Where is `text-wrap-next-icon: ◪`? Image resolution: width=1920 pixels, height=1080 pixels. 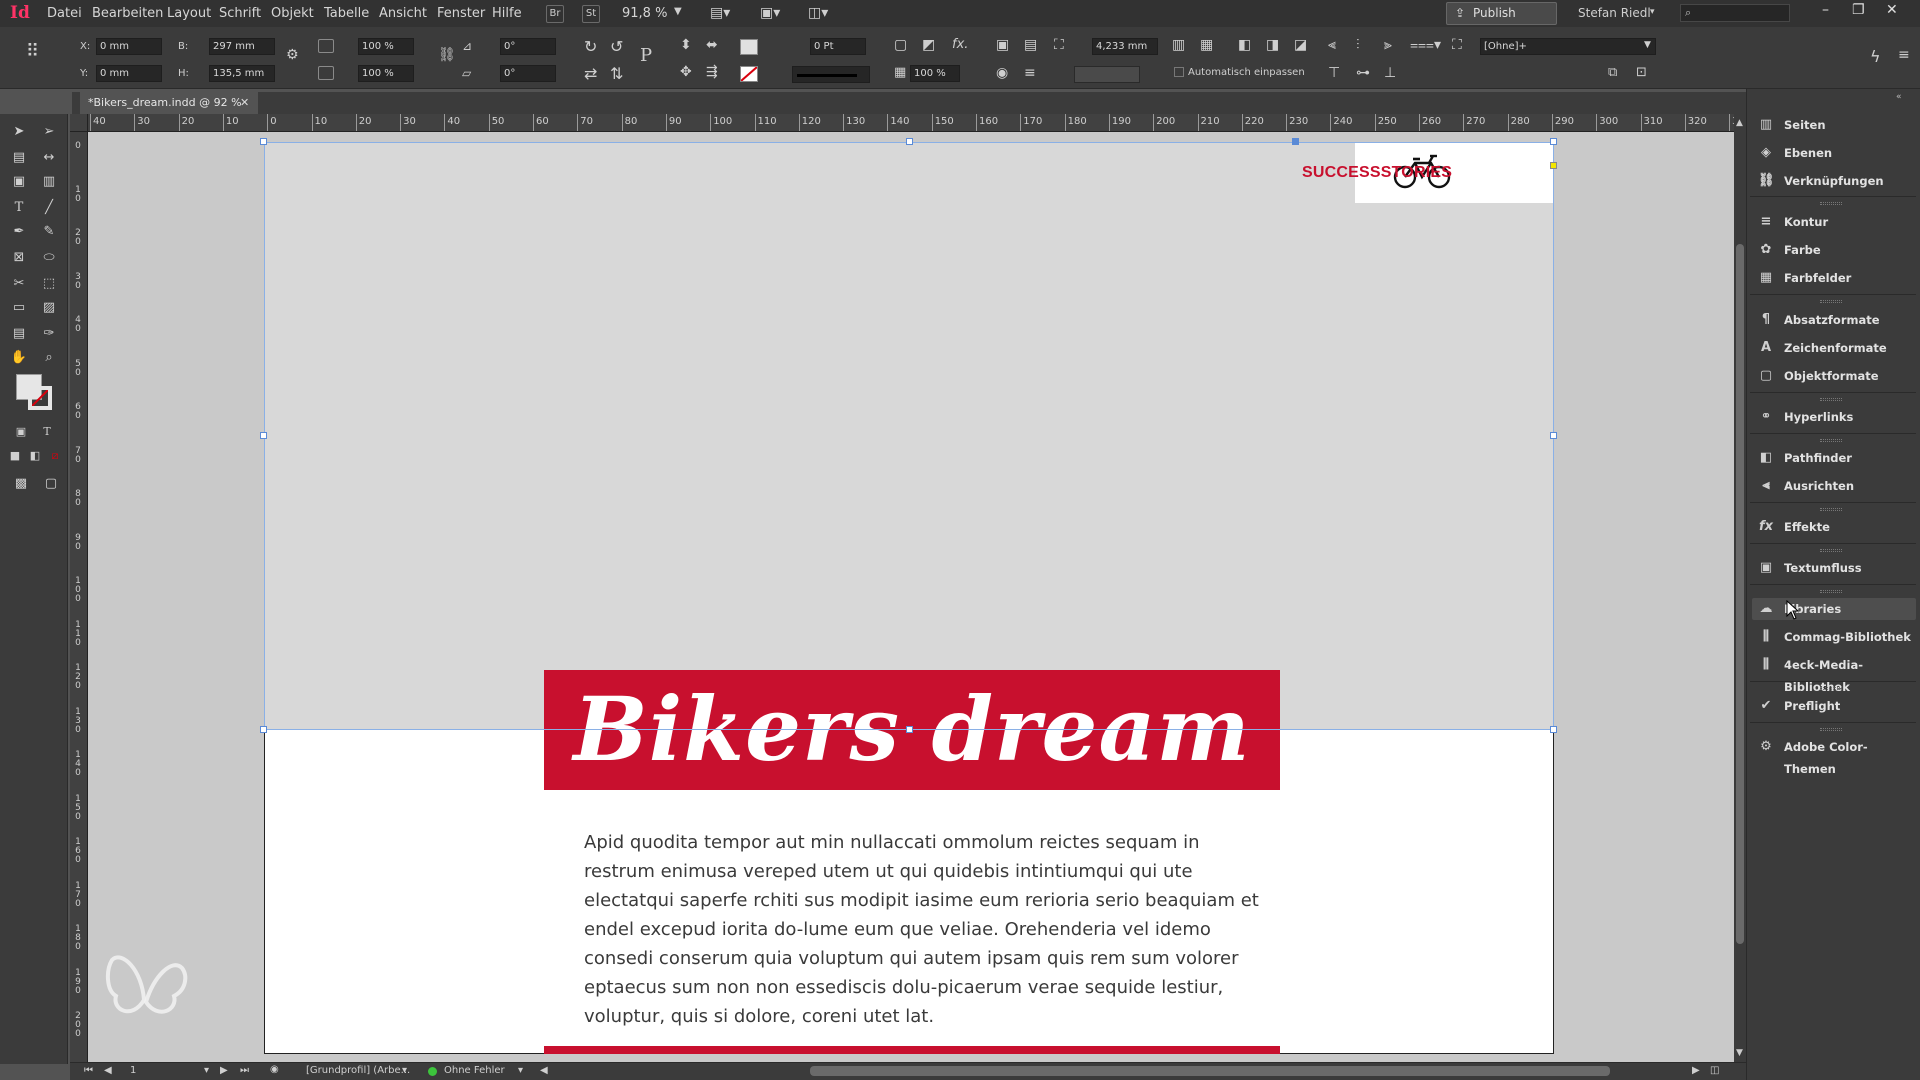 text-wrap-next-icon: ◪ is located at coordinates (1300, 45).